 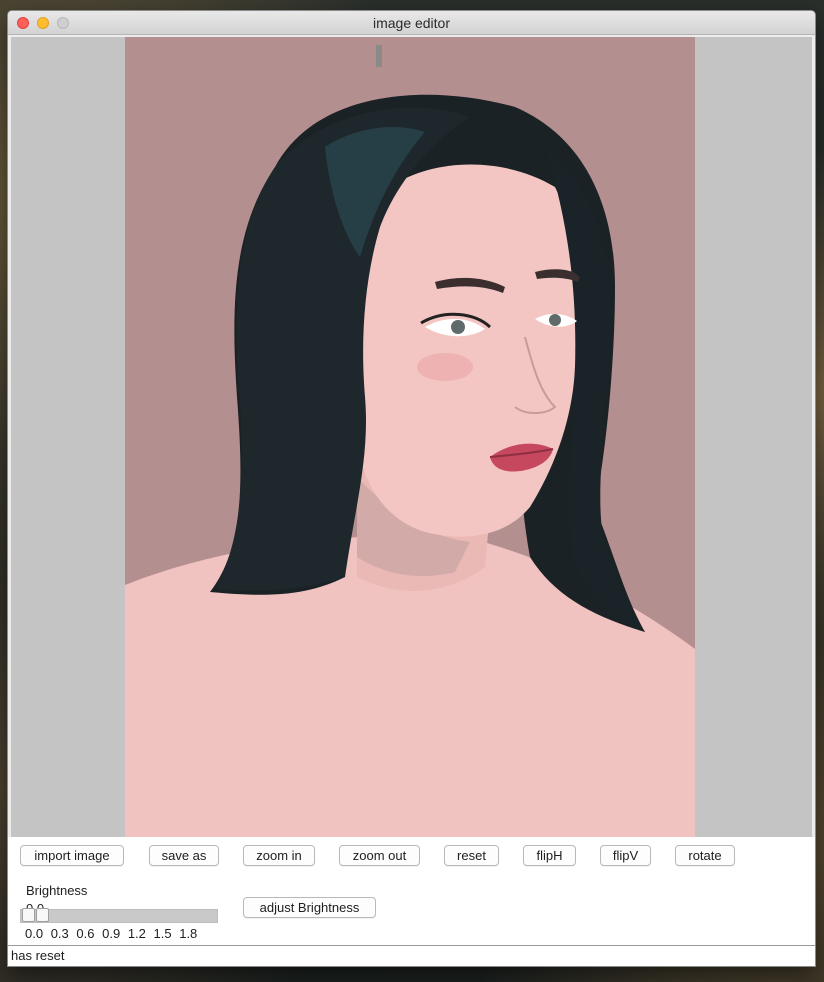 What do you see at coordinates (136, 933) in the screenshot?
I see `tick-label: 1.2` at bounding box center [136, 933].